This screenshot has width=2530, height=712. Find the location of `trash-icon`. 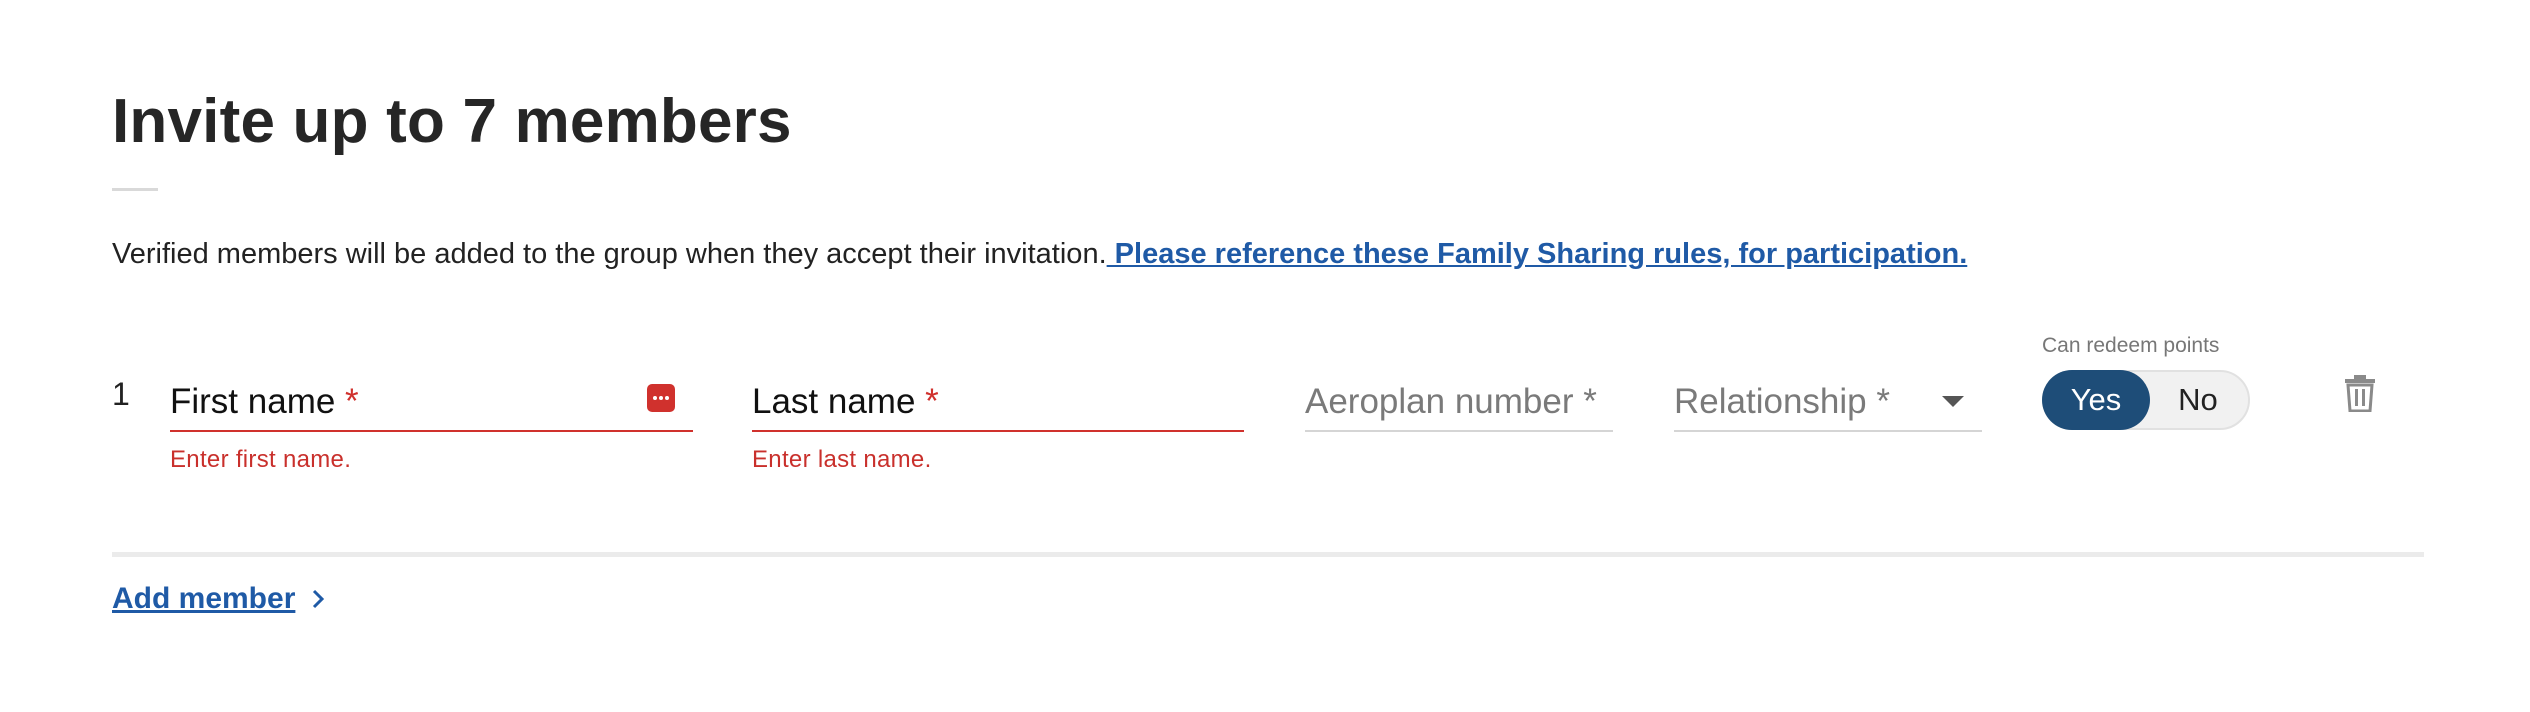

trash-icon is located at coordinates (2360, 393).